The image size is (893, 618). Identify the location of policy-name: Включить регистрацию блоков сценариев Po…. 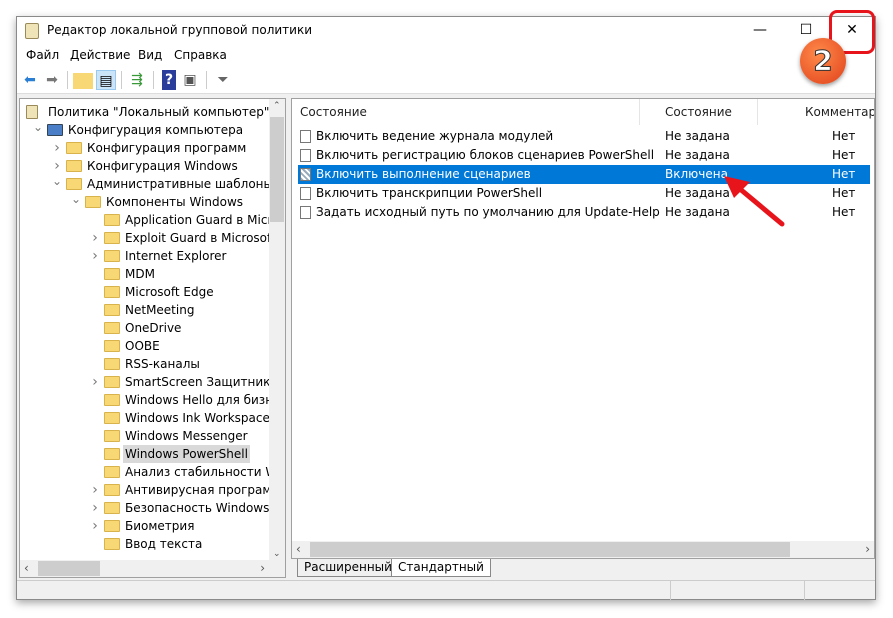
(485, 155).